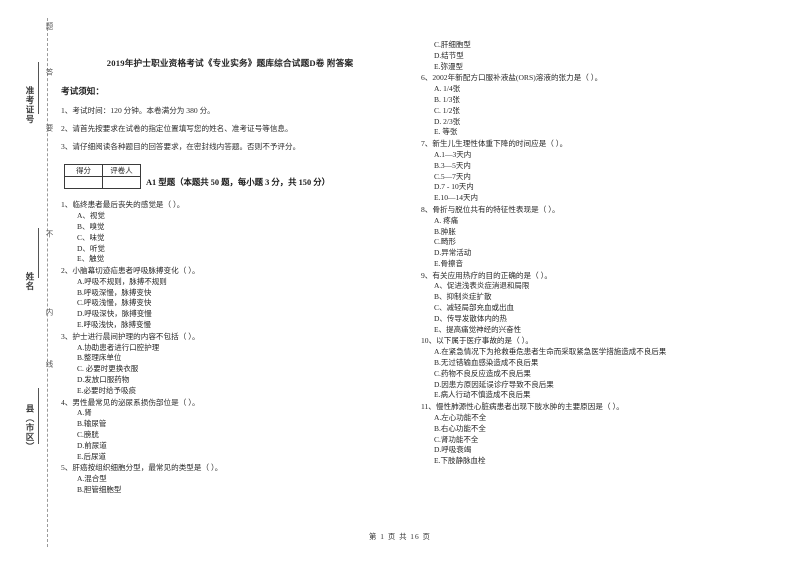 The width and height of the screenshot is (800, 565). I want to click on question-stem: 11、慢性肺源性心脏病患者出现下肢水肿的主要原因是（ ）。, so click(522, 407).